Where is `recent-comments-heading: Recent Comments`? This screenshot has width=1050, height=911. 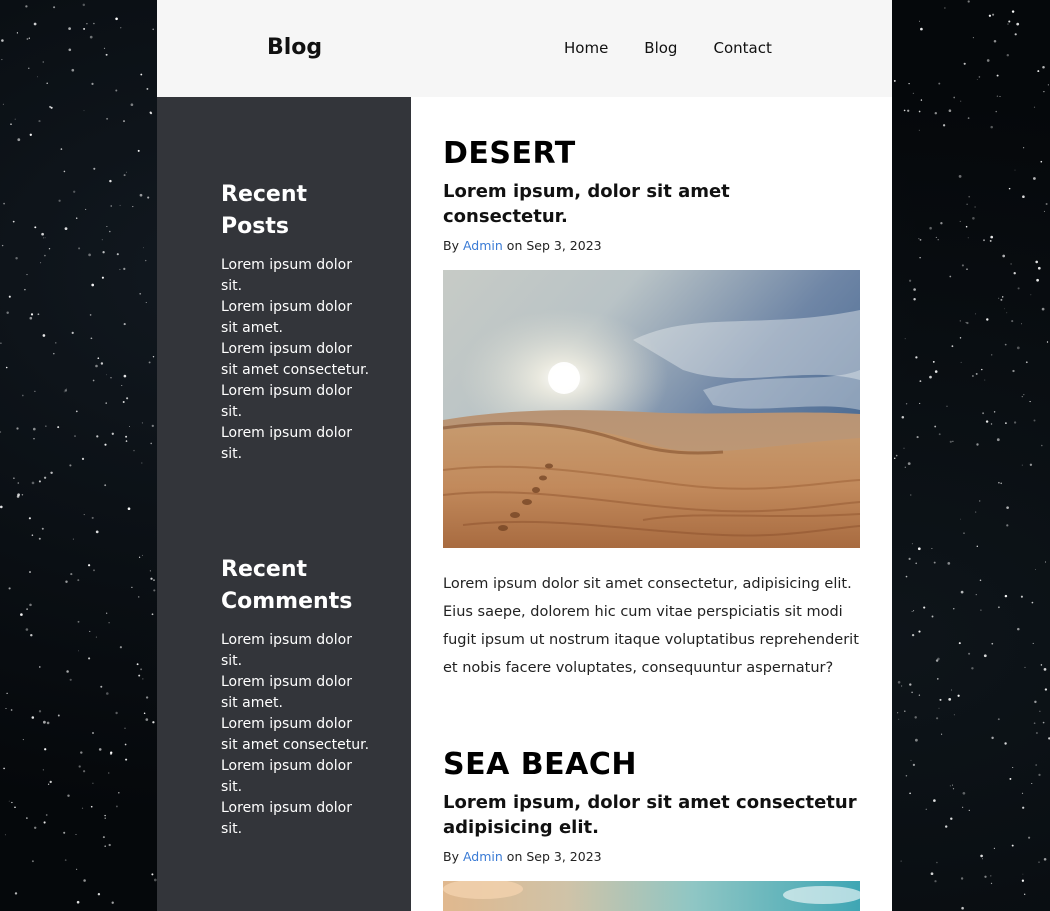 recent-comments-heading: Recent Comments is located at coordinates (287, 585).